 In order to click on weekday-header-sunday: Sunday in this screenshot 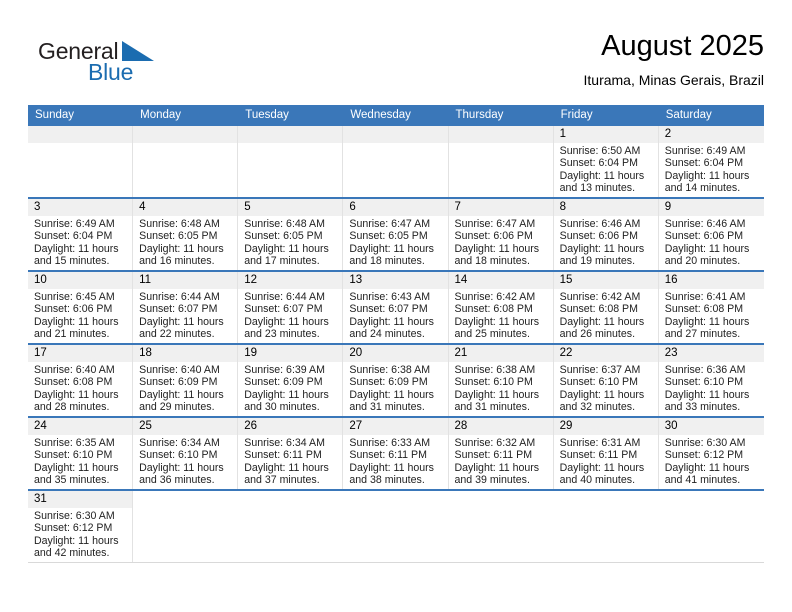, I will do `click(55, 115)`.